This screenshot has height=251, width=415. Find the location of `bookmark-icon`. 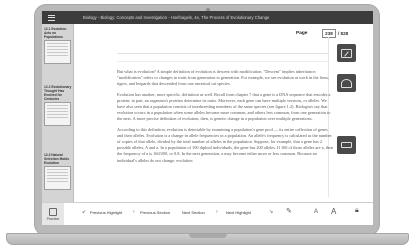

bookmark-icon is located at coordinates (346, 145).